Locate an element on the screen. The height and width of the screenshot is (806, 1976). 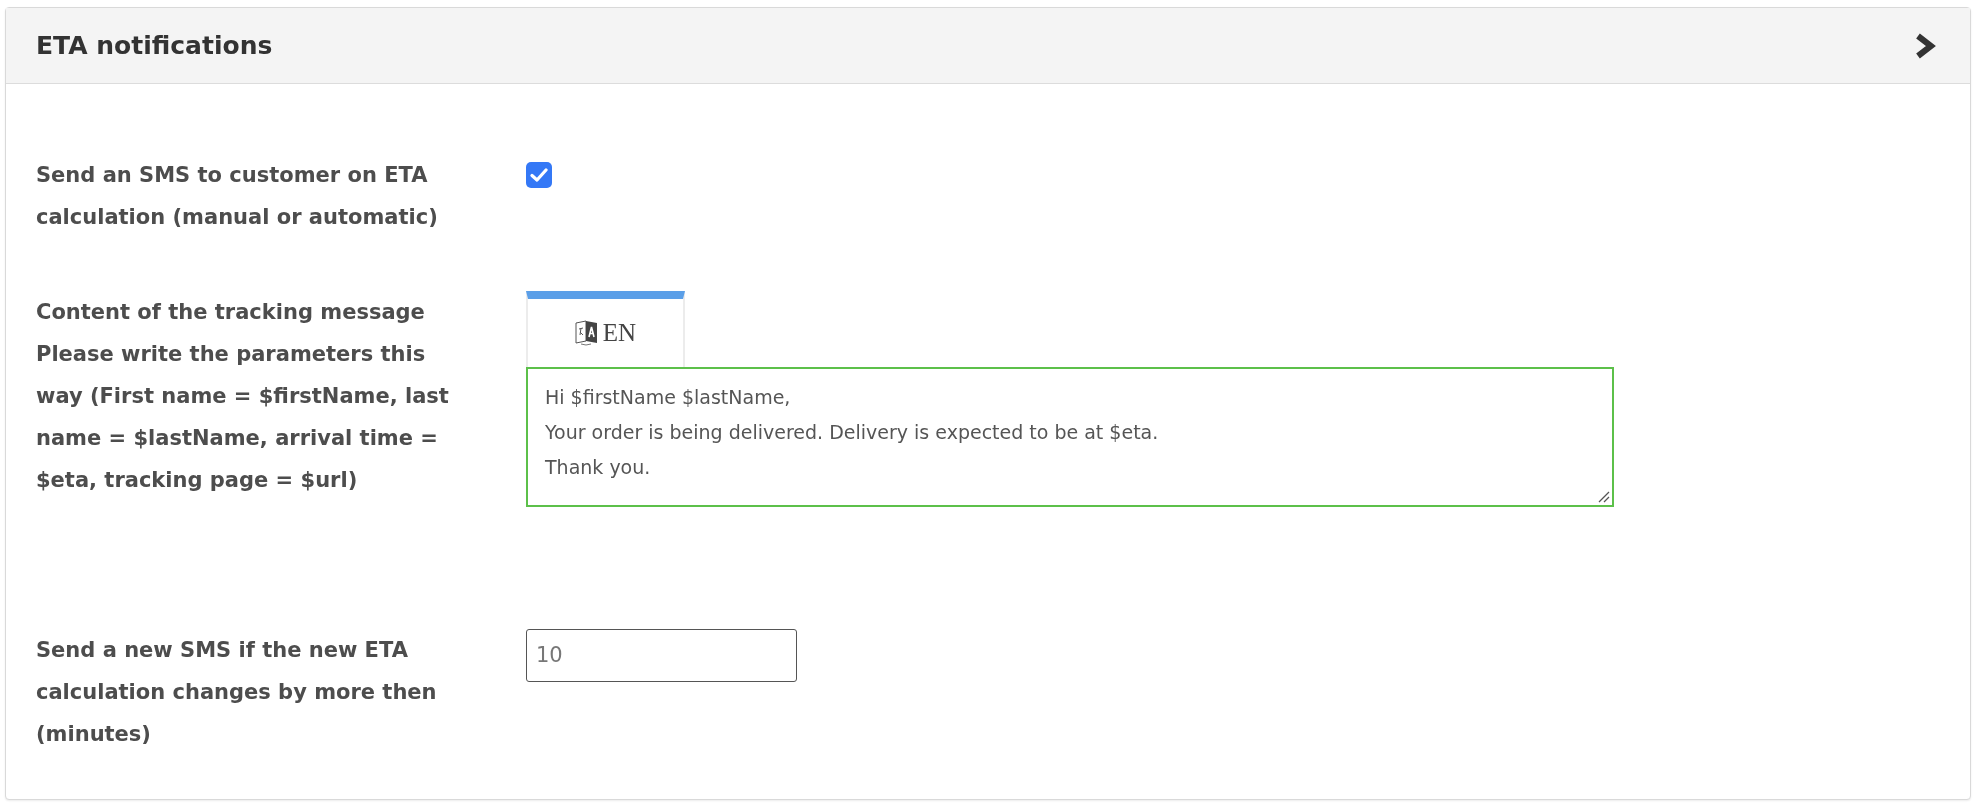
chevron-right-icon is located at coordinates (1925, 45).